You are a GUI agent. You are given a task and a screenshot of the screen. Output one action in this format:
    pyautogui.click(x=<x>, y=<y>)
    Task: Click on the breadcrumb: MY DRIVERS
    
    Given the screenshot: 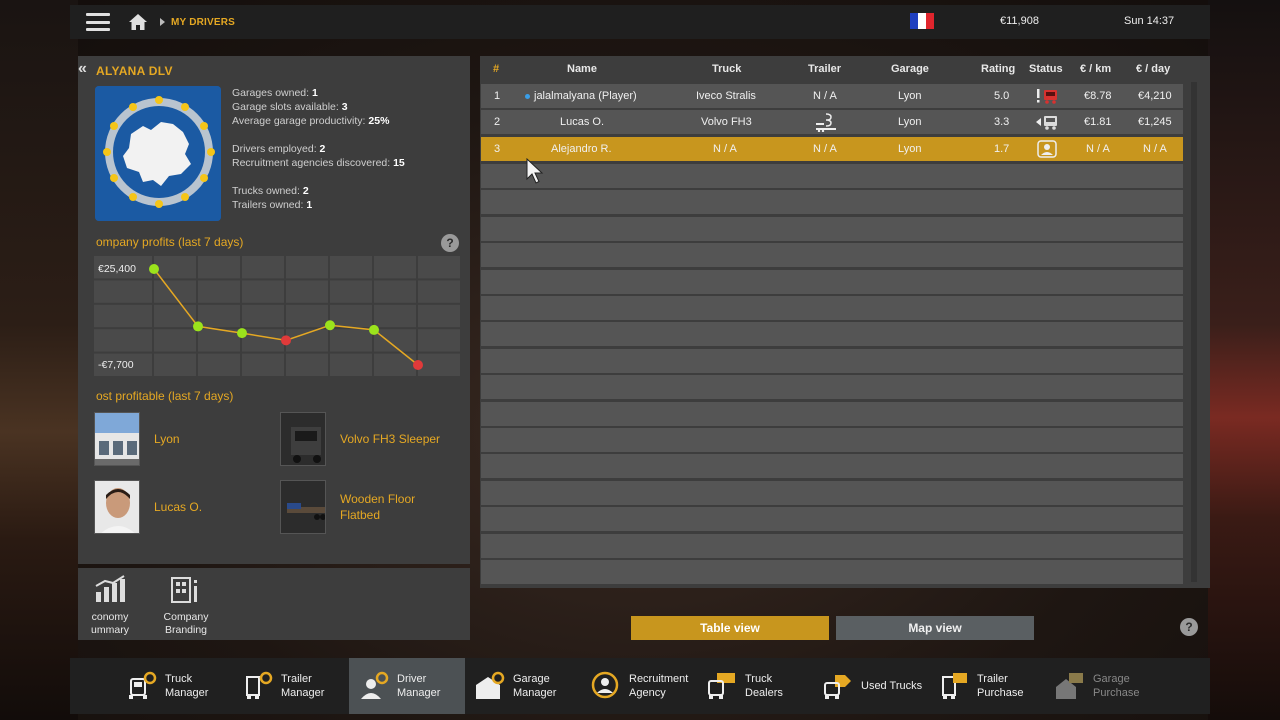 What is the action you would take?
    pyautogui.click(x=203, y=22)
    